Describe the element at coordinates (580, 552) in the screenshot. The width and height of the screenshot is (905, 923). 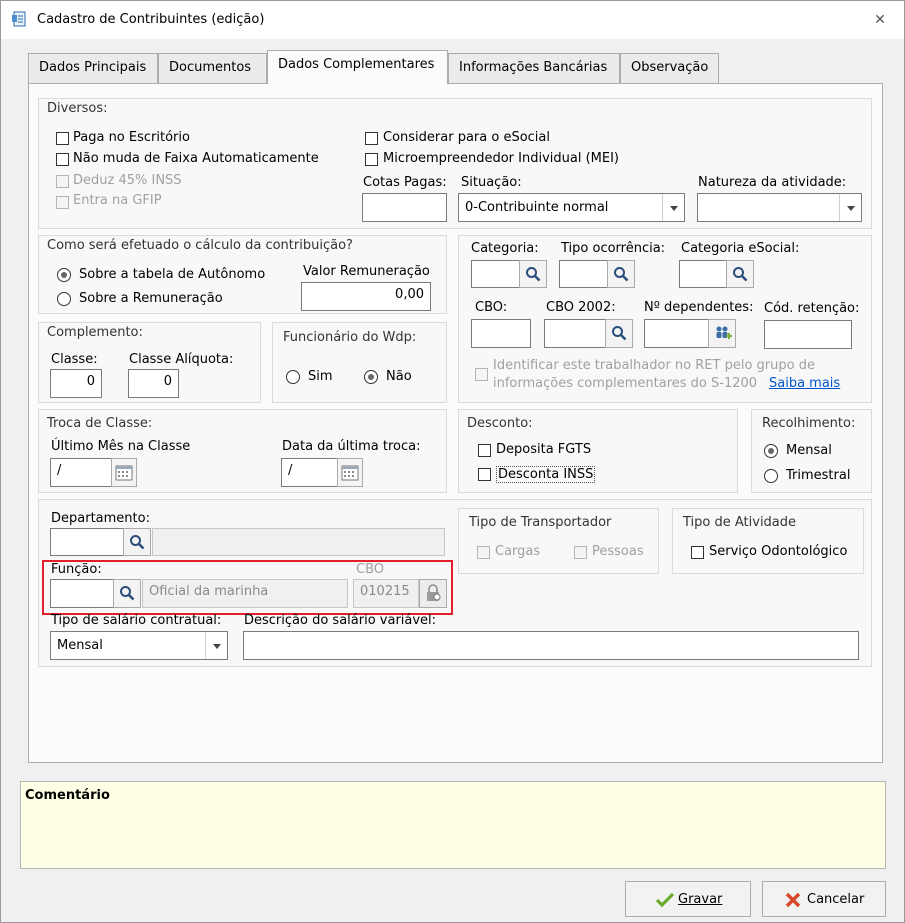
I see `checkbox-pessoas` at that location.